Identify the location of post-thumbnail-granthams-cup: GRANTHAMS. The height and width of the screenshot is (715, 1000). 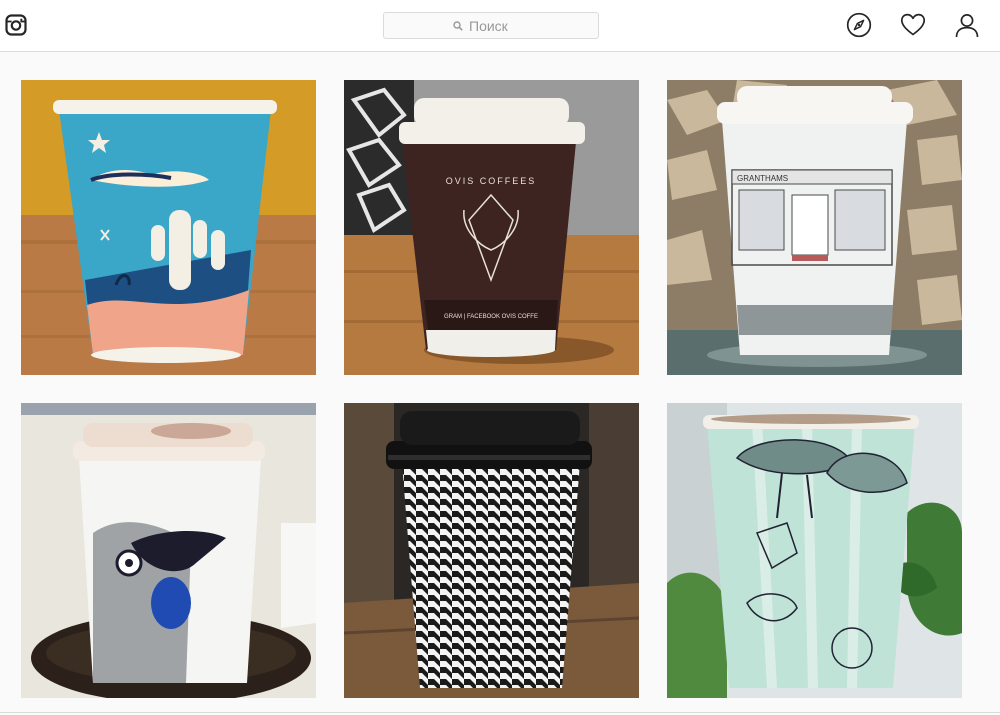
(814, 227).